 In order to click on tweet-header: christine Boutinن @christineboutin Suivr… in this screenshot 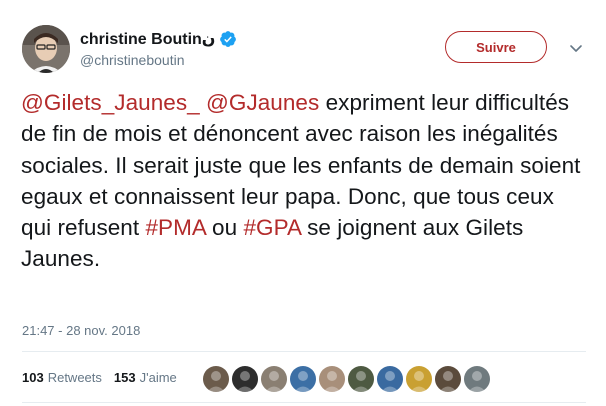, I will do `click(305, 49)`.